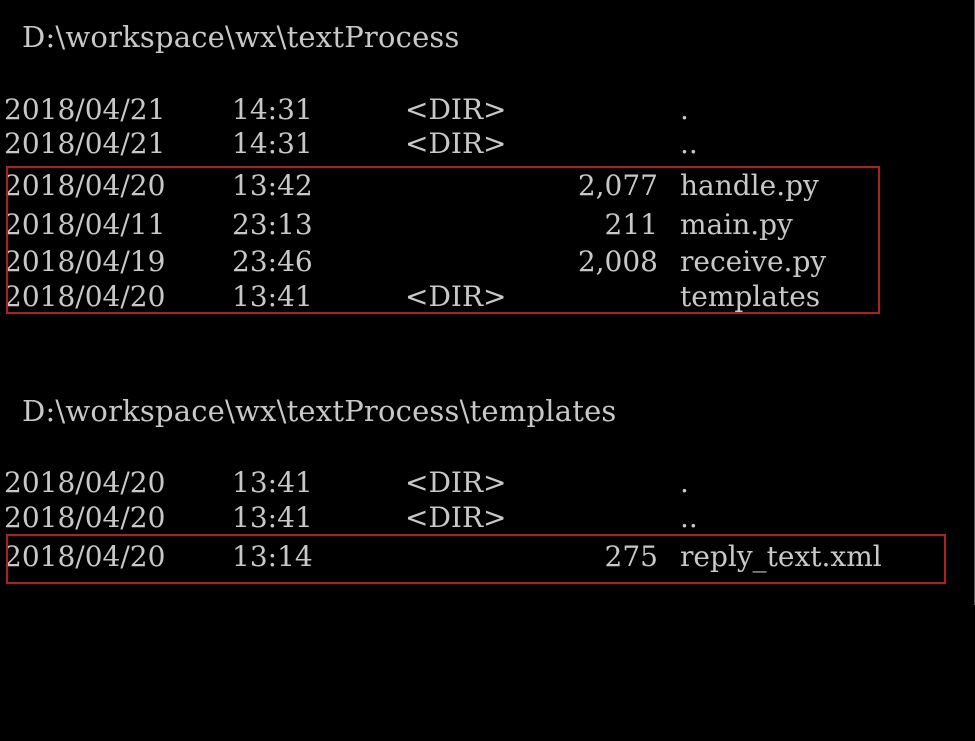  I want to click on dir-entry: 2018/04/21 14:31 <DIR> ., so click(480, 110).